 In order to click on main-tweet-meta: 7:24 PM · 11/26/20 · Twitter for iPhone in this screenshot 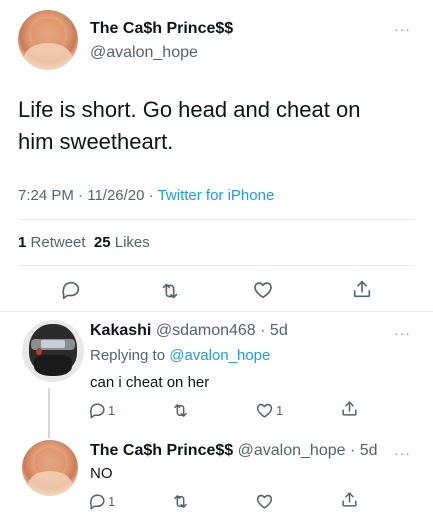, I will do `click(146, 195)`.